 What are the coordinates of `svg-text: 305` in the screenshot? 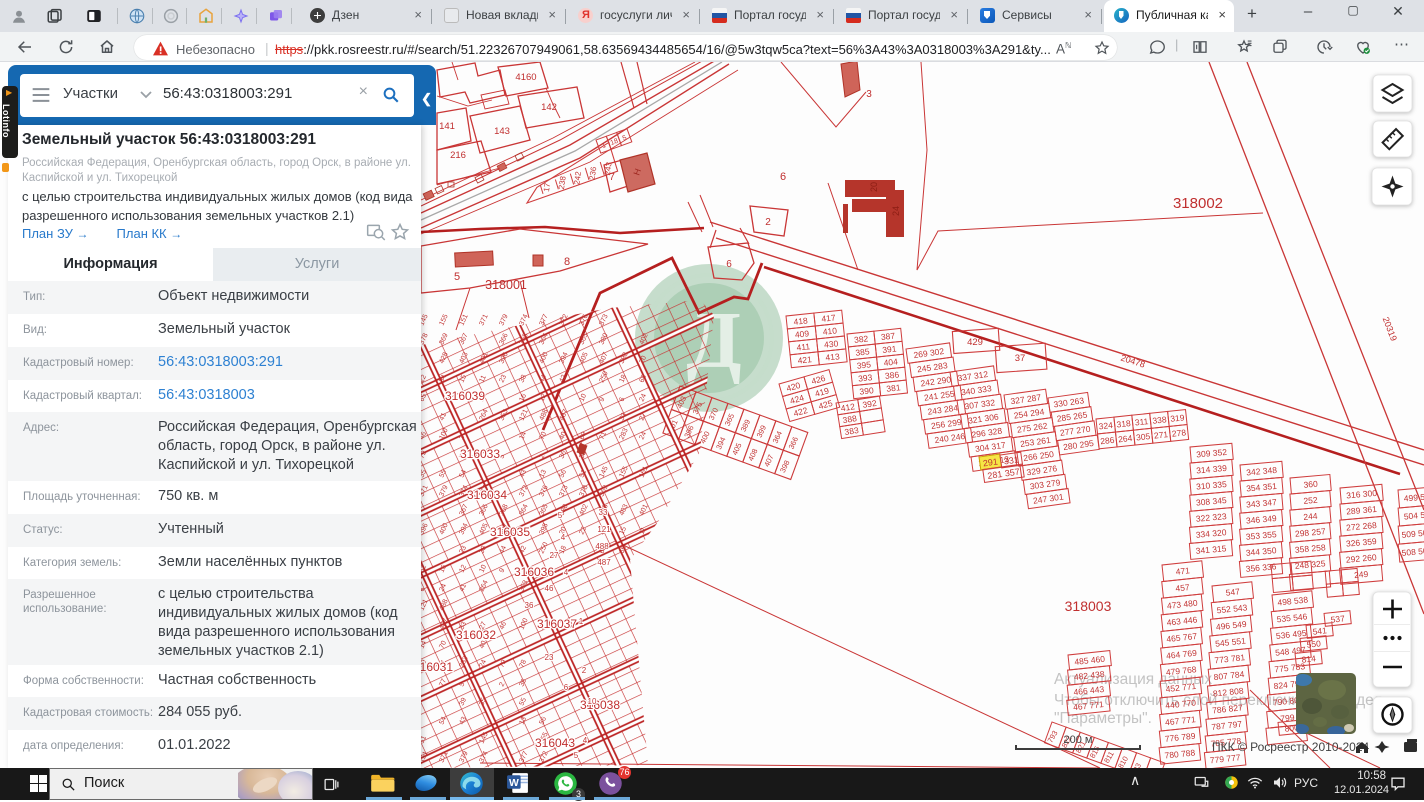 It's located at (1143, 436).